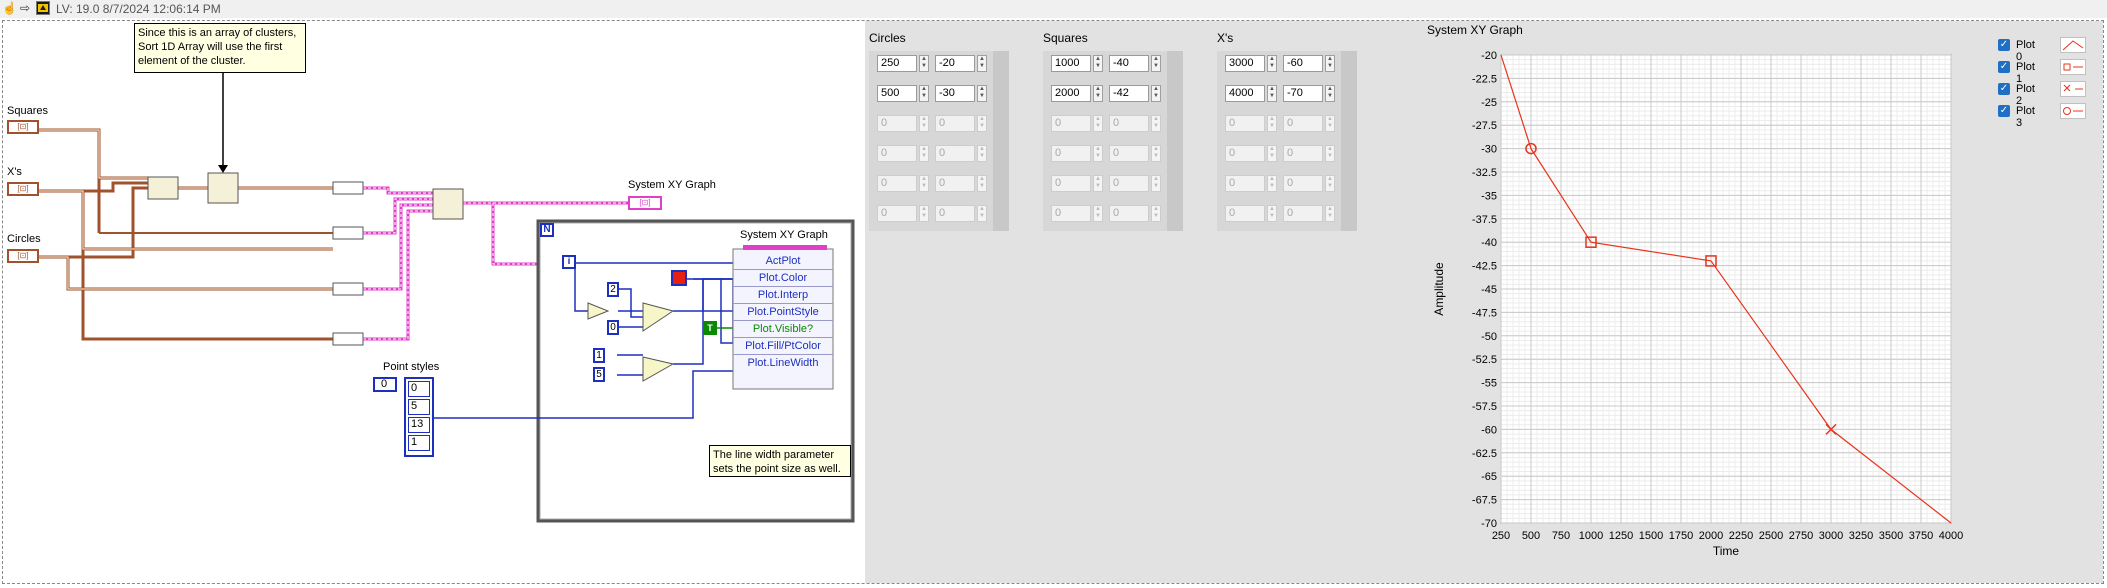 The height and width of the screenshot is (588, 2107). I want to click on array-element-x: 250, so click(897, 63).